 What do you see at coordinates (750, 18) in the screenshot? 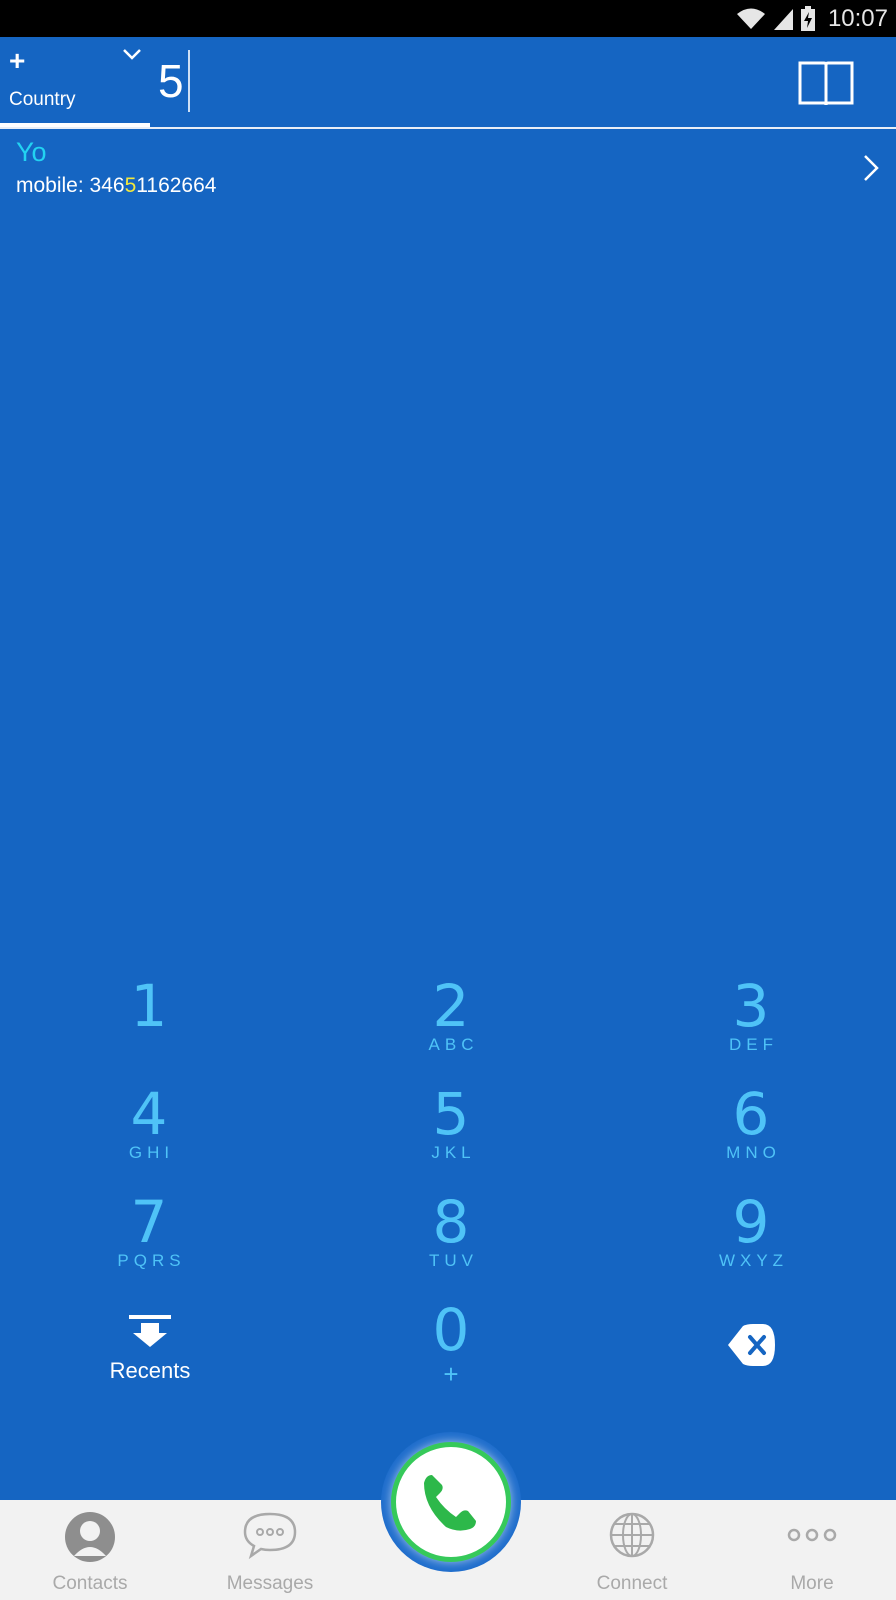
I see `wifi-icon` at bounding box center [750, 18].